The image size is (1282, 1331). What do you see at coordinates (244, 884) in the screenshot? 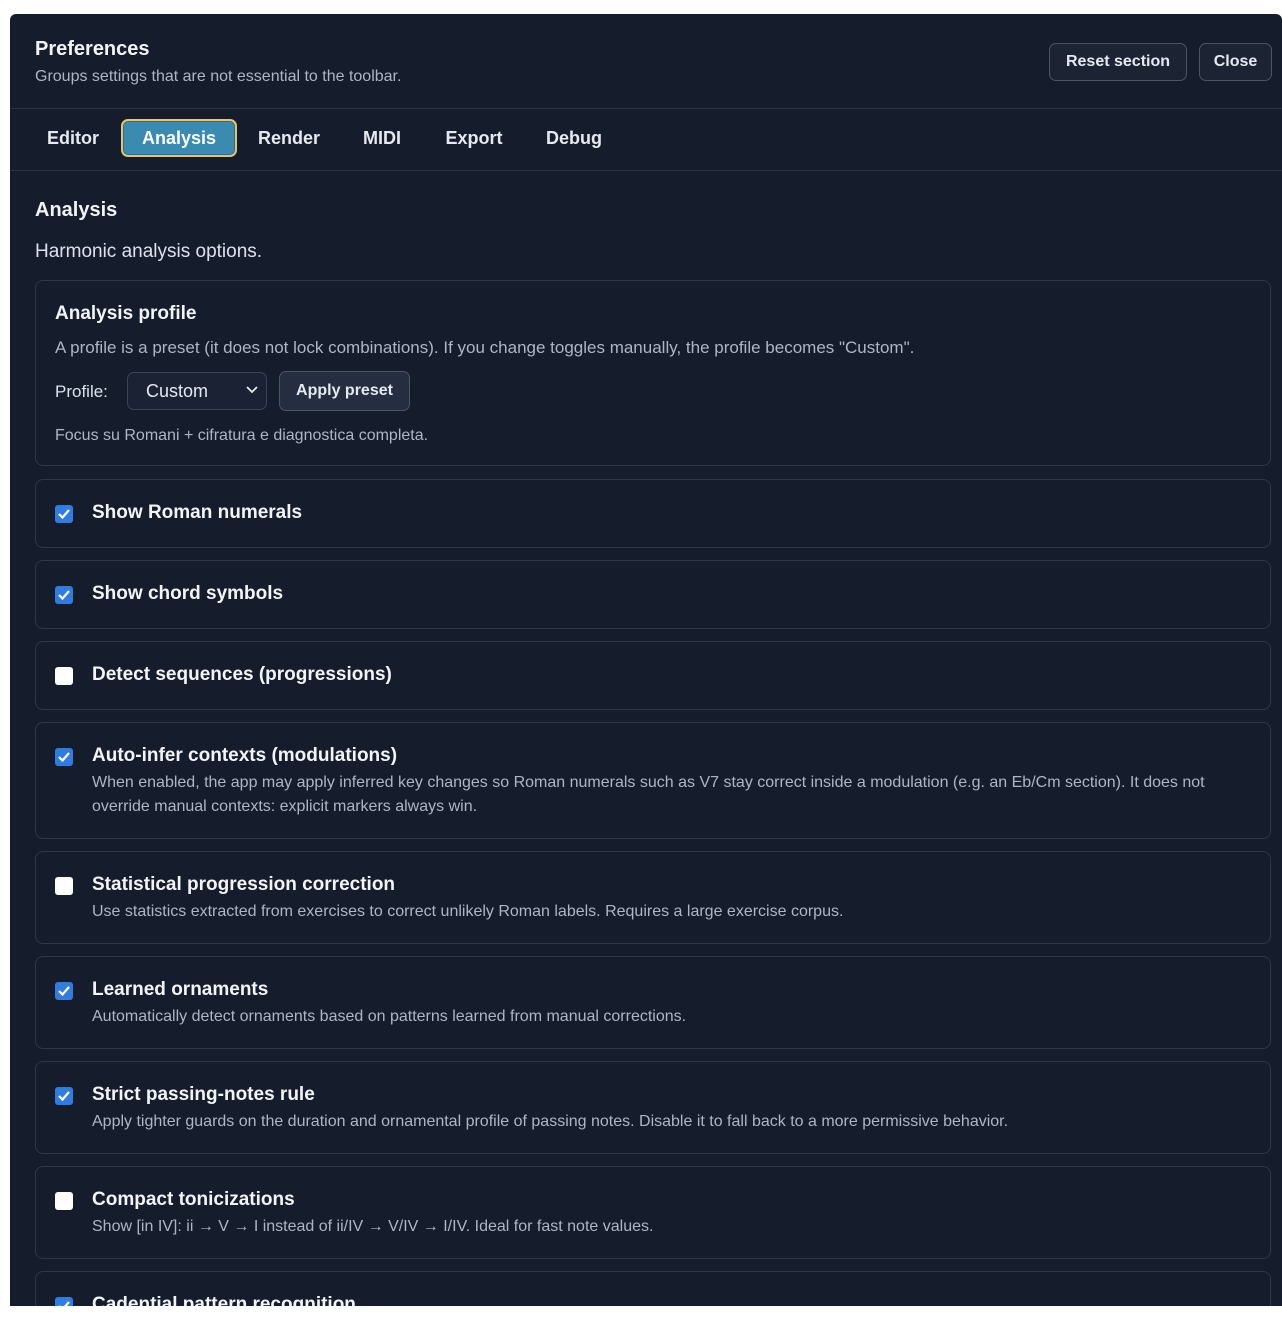
I see `option-label: Statistical progression correction` at bounding box center [244, 884].